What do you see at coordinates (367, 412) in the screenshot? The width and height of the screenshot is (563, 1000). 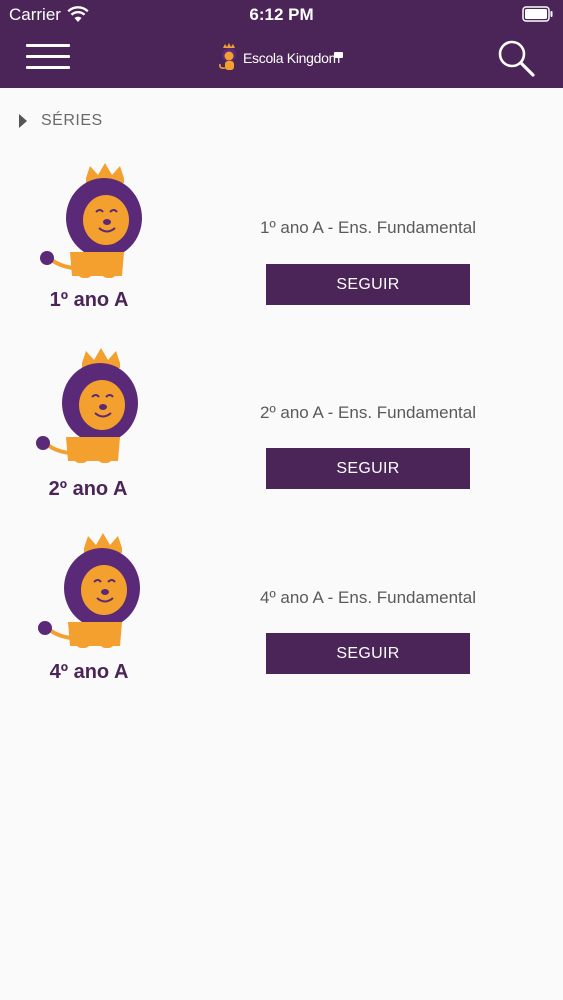 I see `class-title: 2º ano A - Ens. Fundamental` at bounding box center [367, 412].